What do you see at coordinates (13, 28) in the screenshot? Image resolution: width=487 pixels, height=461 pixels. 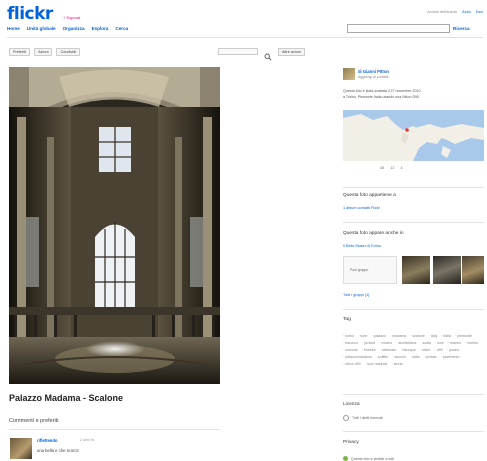 I see `nav-home: Home` at bounding box center [13, 28].